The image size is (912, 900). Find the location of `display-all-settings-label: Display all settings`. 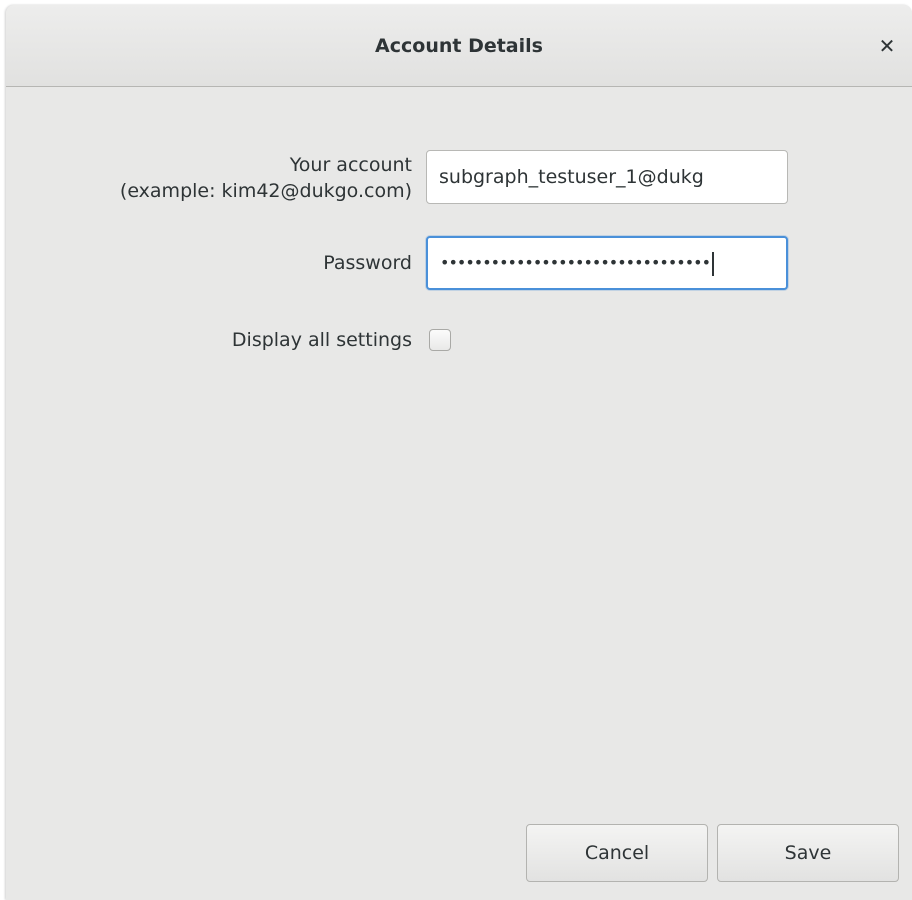

display-all-settings-label: Display all settings is located at coordinates (321, 340).